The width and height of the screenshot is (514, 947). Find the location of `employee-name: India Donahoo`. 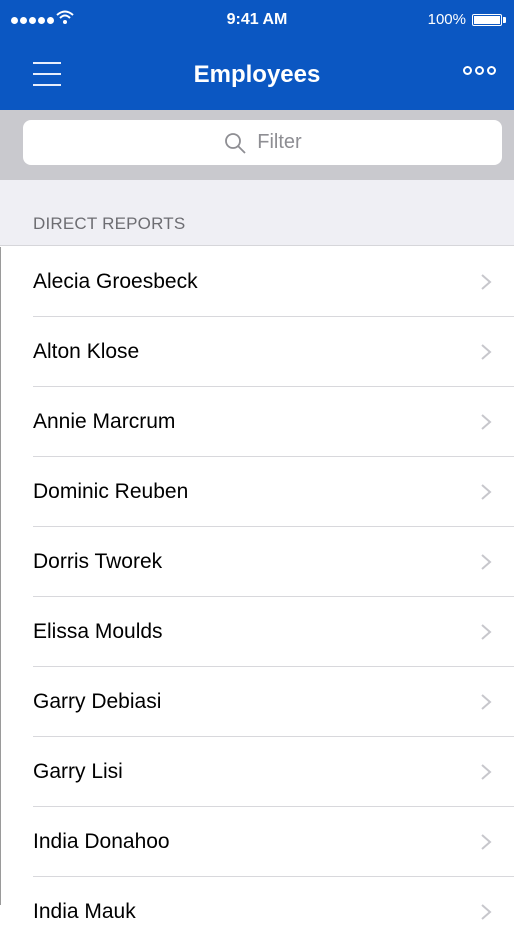

employee-name: India Donahoo is located at coordinates (101, 841).